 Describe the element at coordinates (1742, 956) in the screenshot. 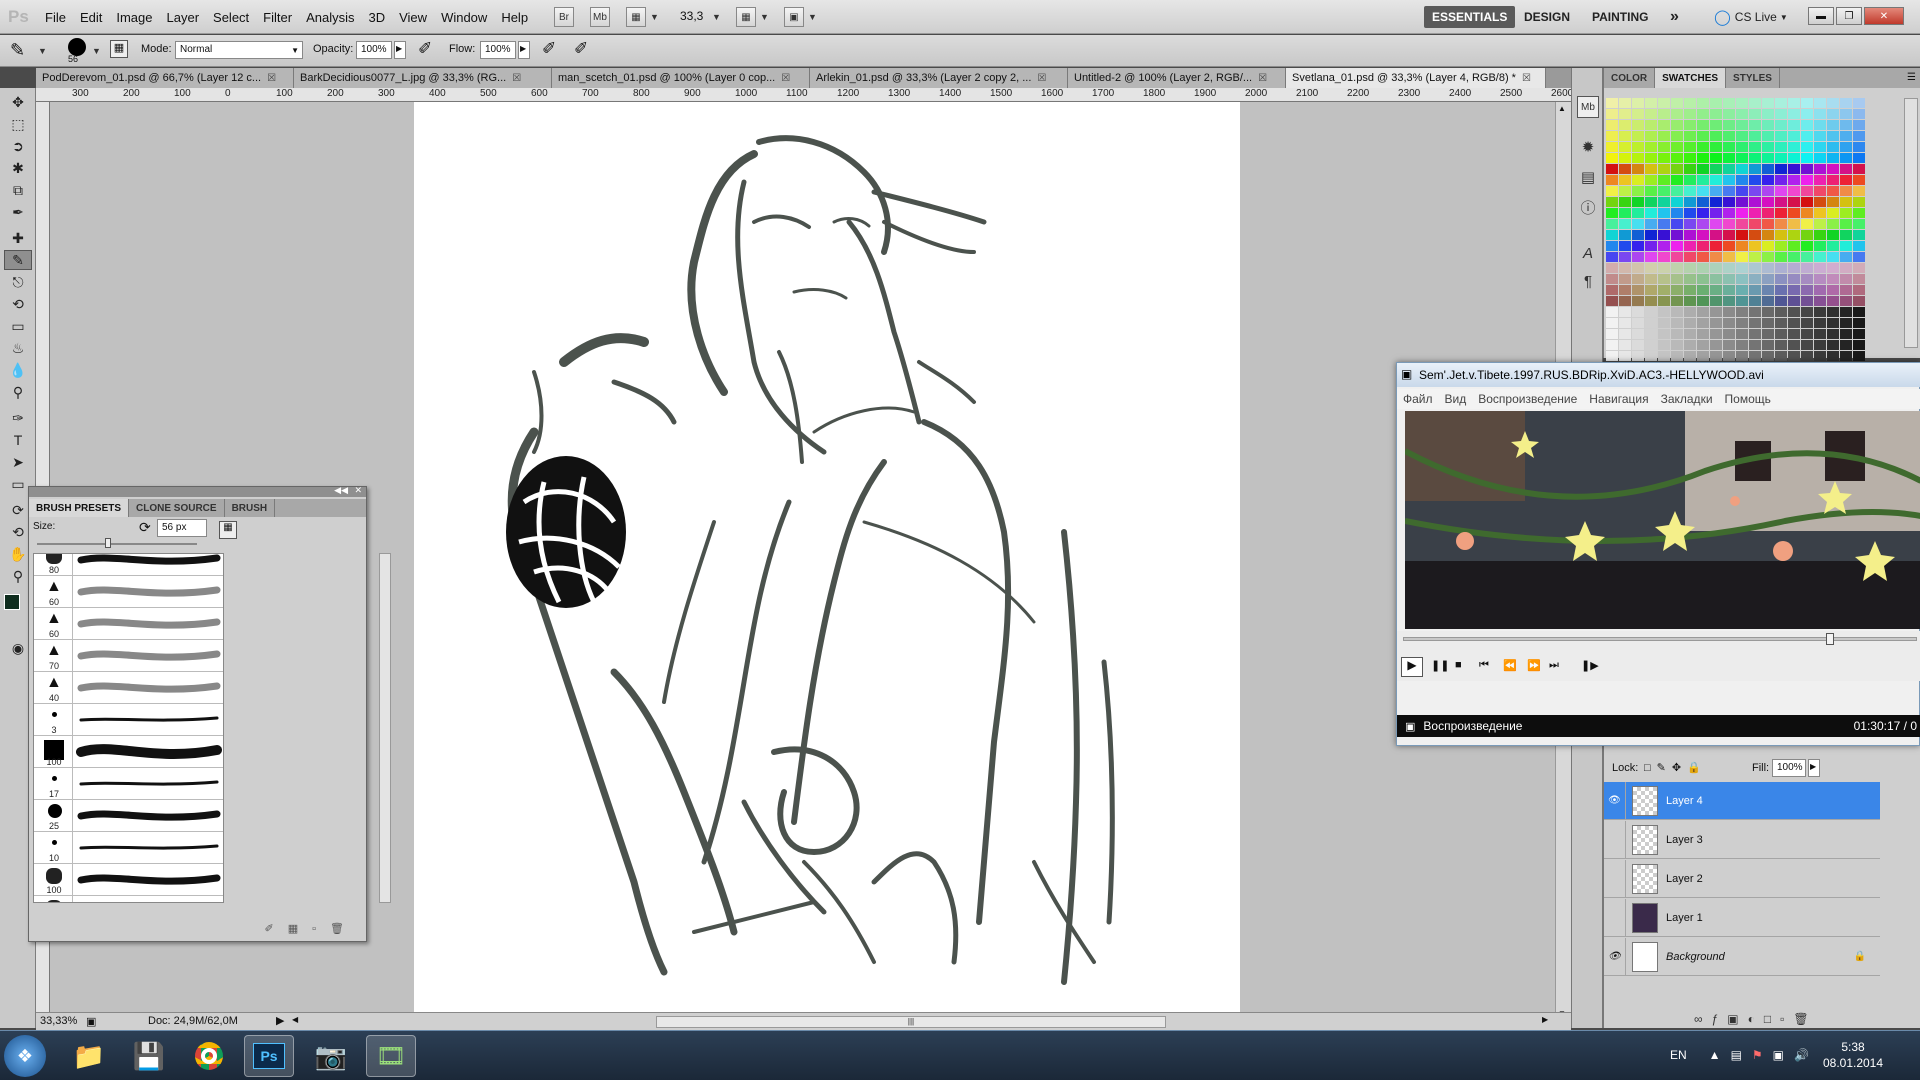

I see `layer-row-background: 👁 Background 🔒` at that location.